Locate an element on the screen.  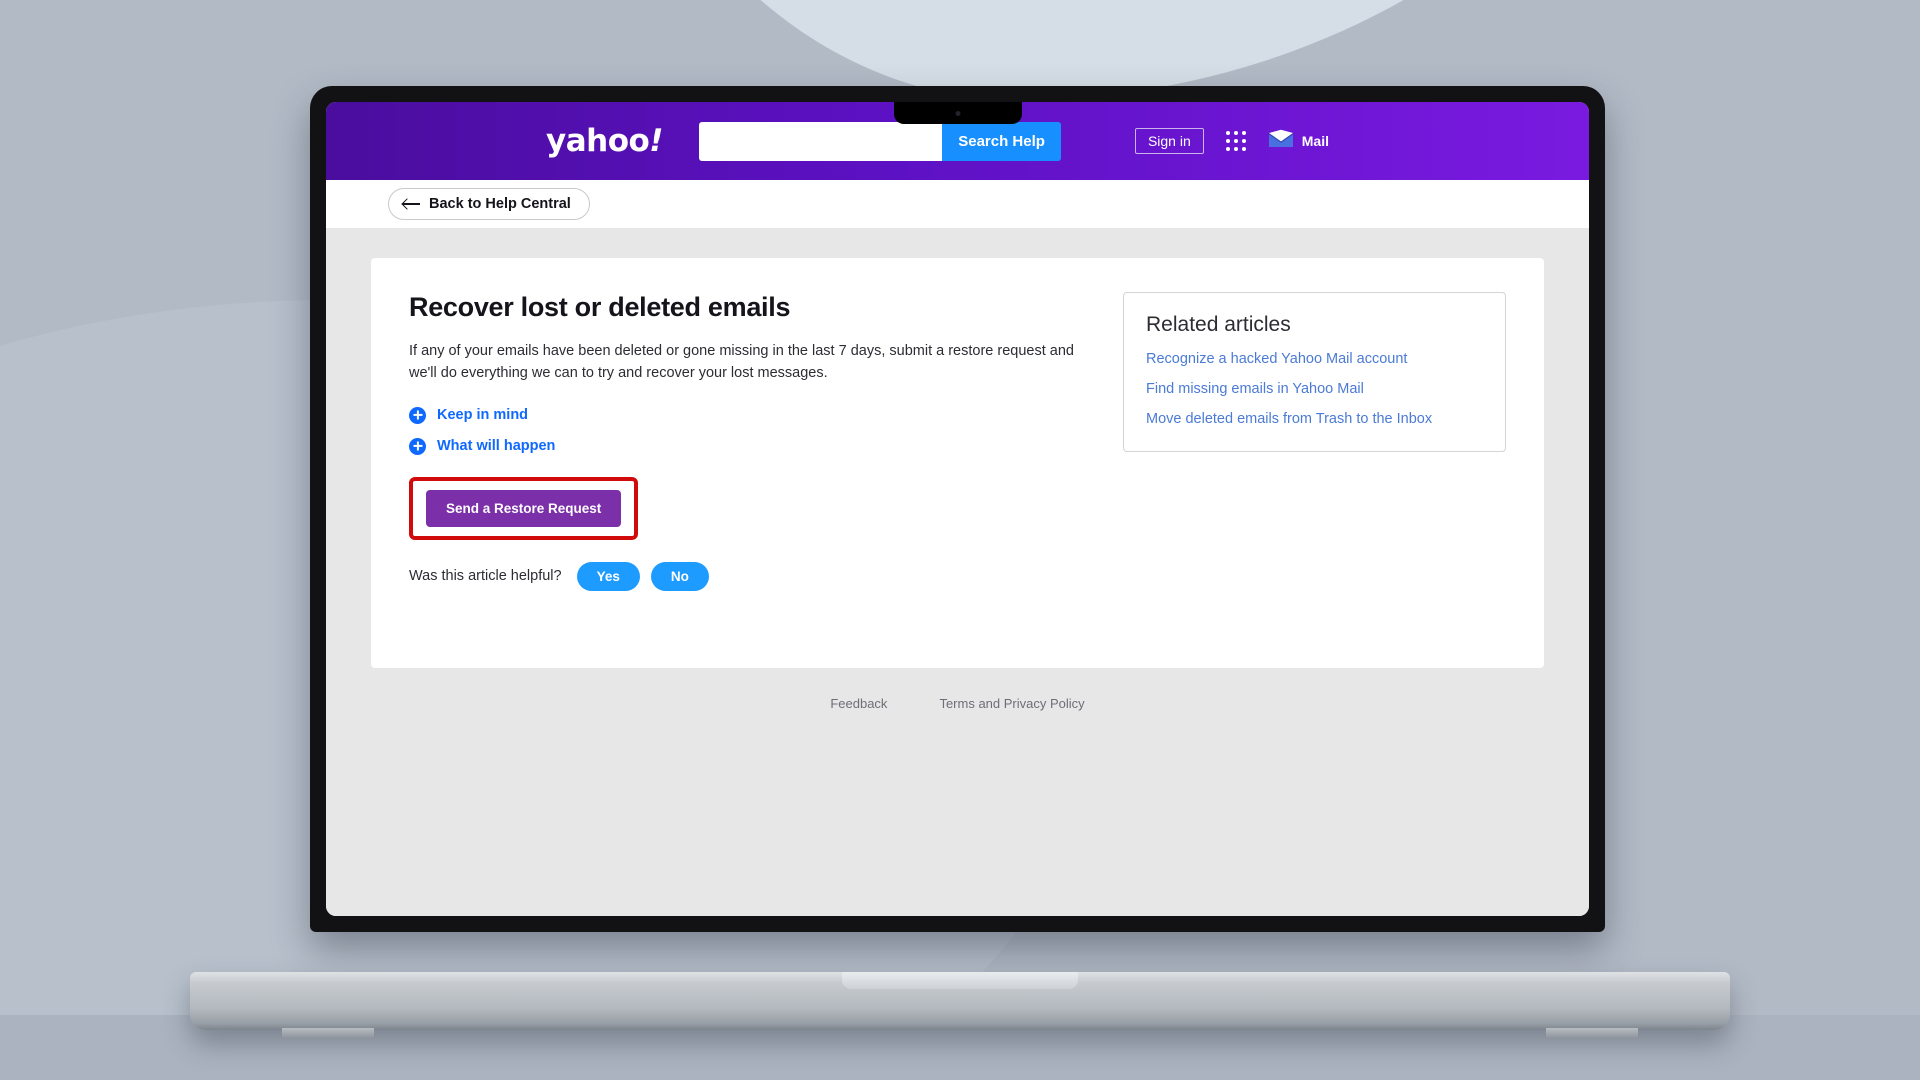
send-restore-request-button: Send a Restore Request is located at coordinates (524, 508).